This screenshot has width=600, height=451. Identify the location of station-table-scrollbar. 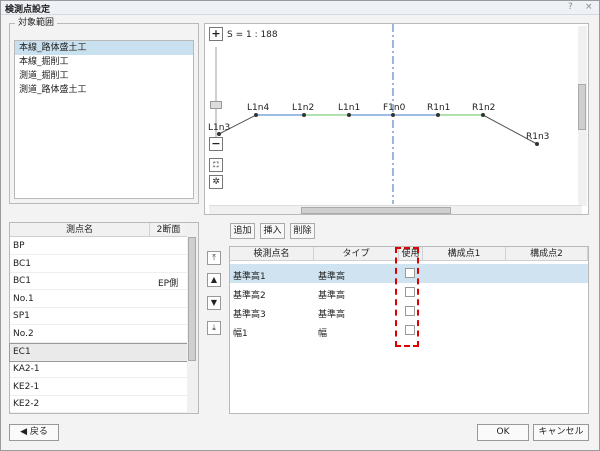
(192, 318).